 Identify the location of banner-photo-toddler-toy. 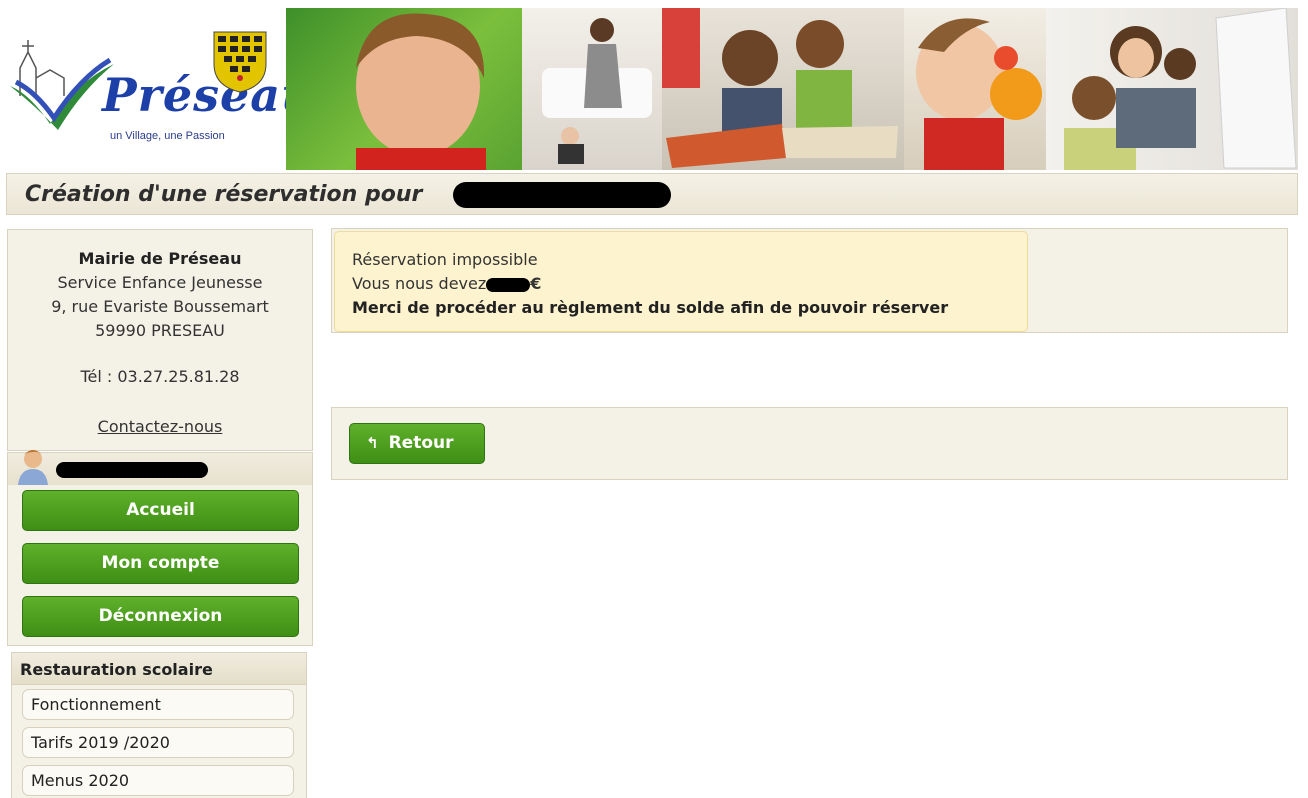
(975, 89).